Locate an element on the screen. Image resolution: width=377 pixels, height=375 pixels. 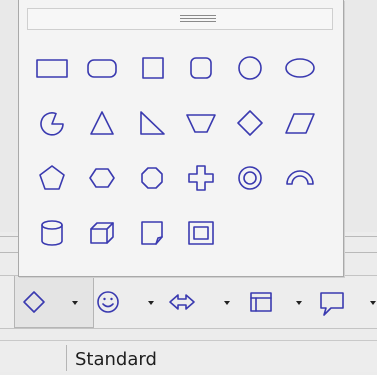
trapezoid-icon is located at coordinates (201, 123).